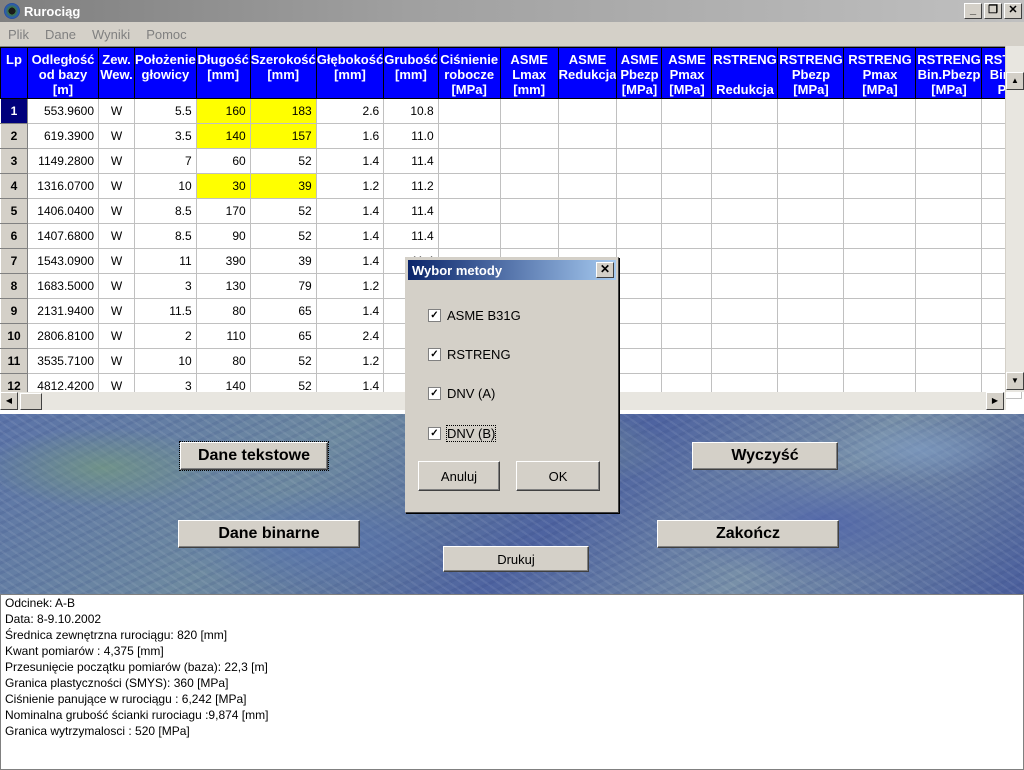  I want to click on column-header: Odległość od bazy [m], so click(63, 73).